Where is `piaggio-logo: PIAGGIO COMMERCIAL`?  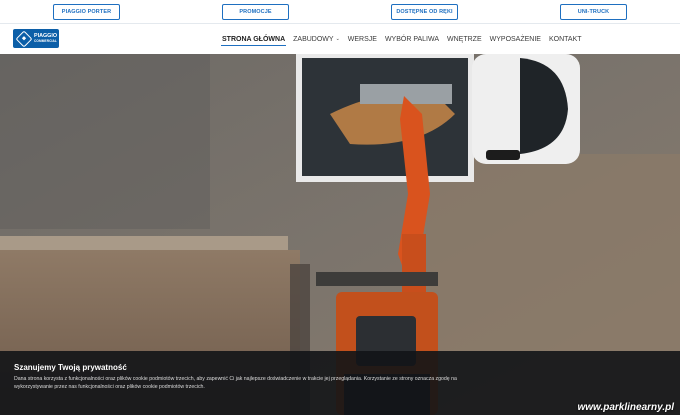
piaggio-logo: PIAGGIO COMMERCIAL is located at coordinates (36, 38).